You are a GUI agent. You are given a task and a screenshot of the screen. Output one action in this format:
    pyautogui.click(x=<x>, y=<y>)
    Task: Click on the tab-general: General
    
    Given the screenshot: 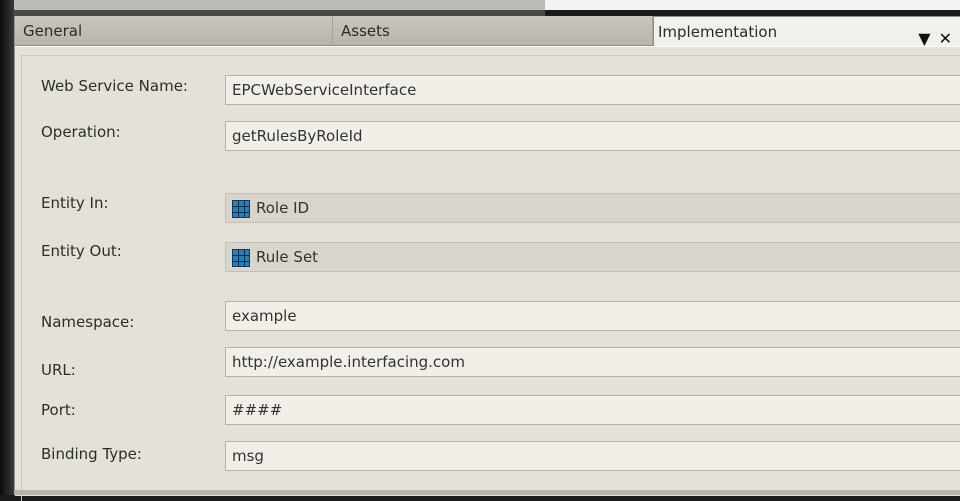 What is the action you would take?
    pyautogui.click(x=174, y=31)
    